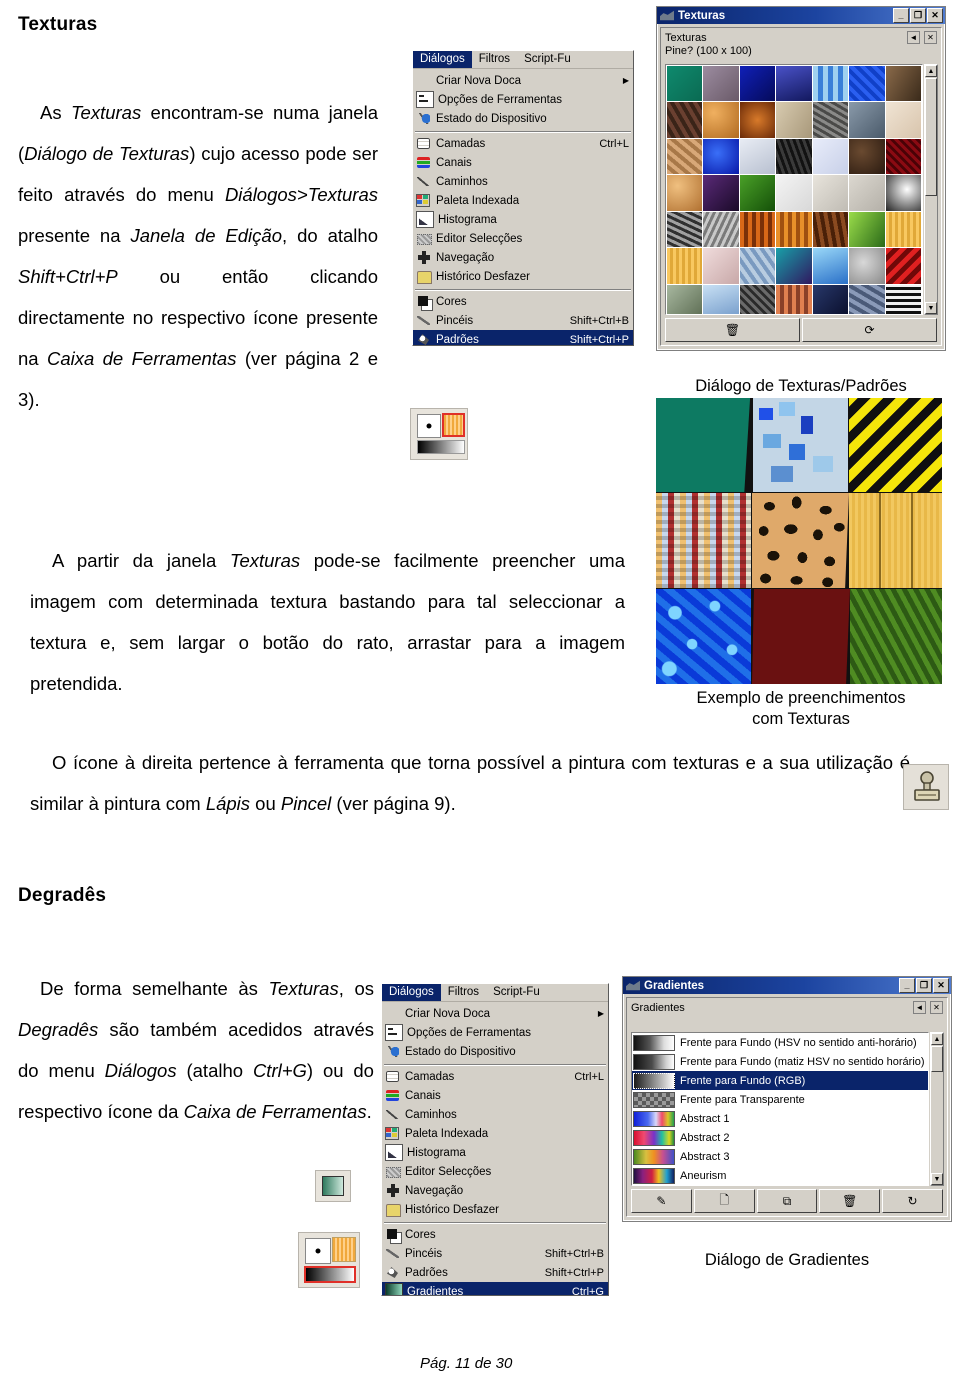 The width and height of the screenshot is (960, 1386). Describe the element at coordinates (931, 137) in the screenshot. I see `scrollbar-thumb` at that location.